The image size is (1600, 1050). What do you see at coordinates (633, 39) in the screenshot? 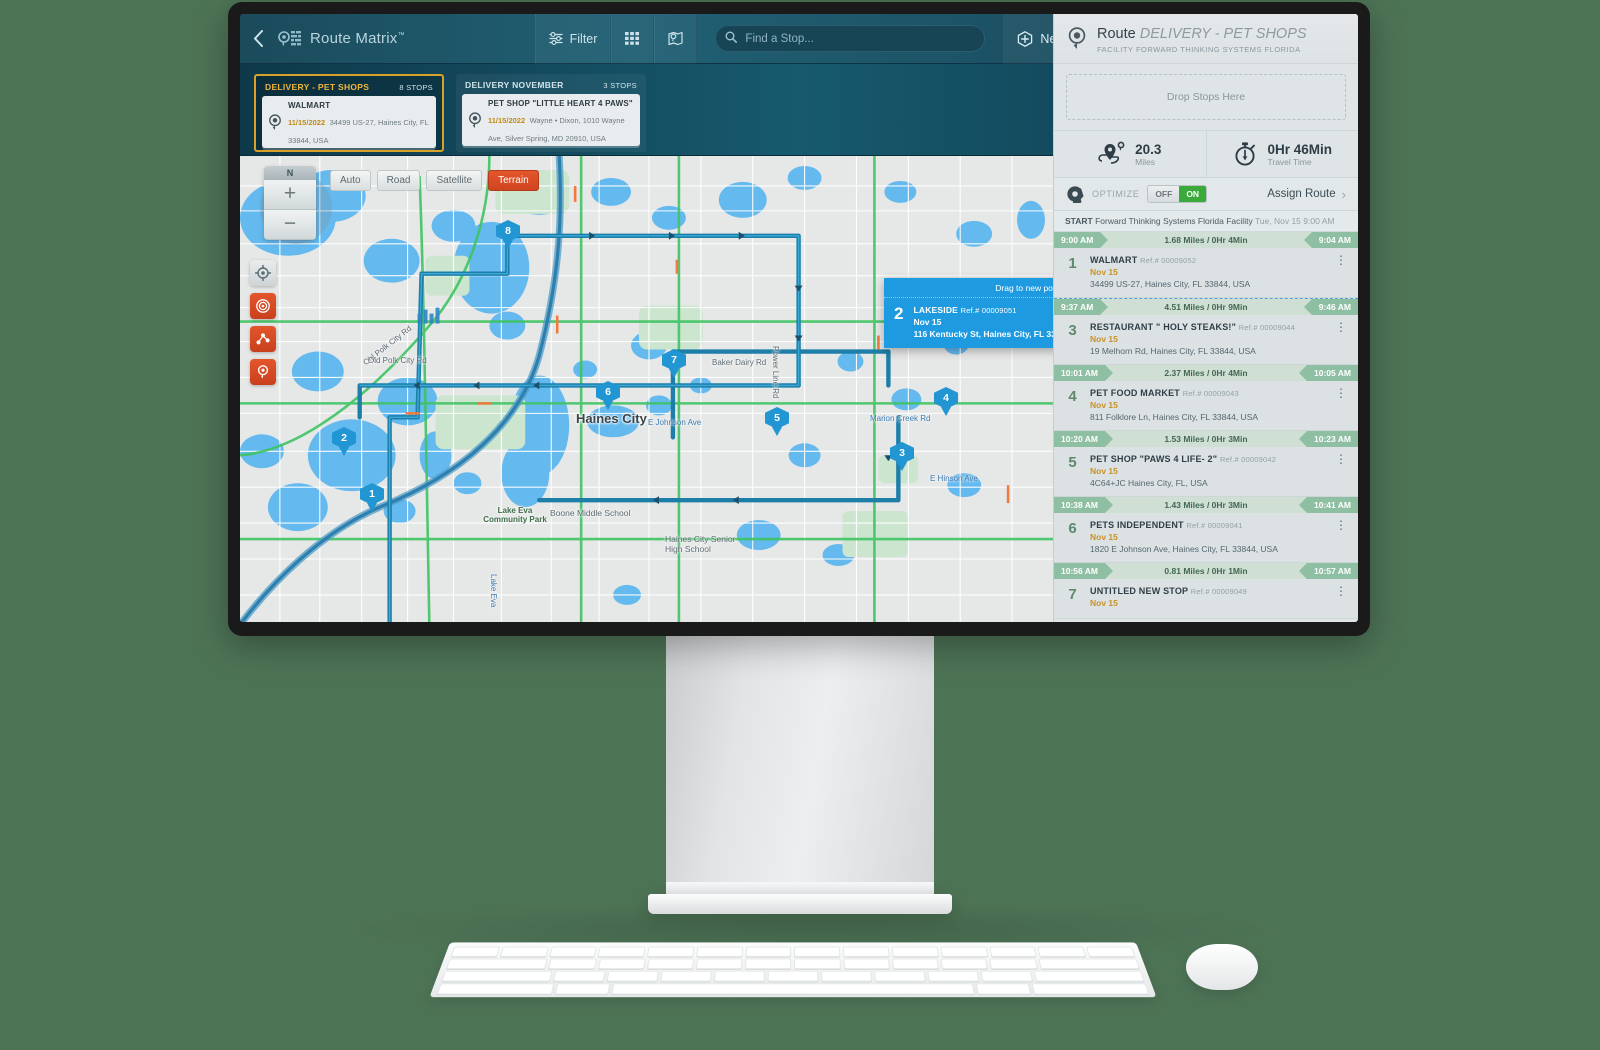
I see `grid-view-button` at bounding box center [633, 39].